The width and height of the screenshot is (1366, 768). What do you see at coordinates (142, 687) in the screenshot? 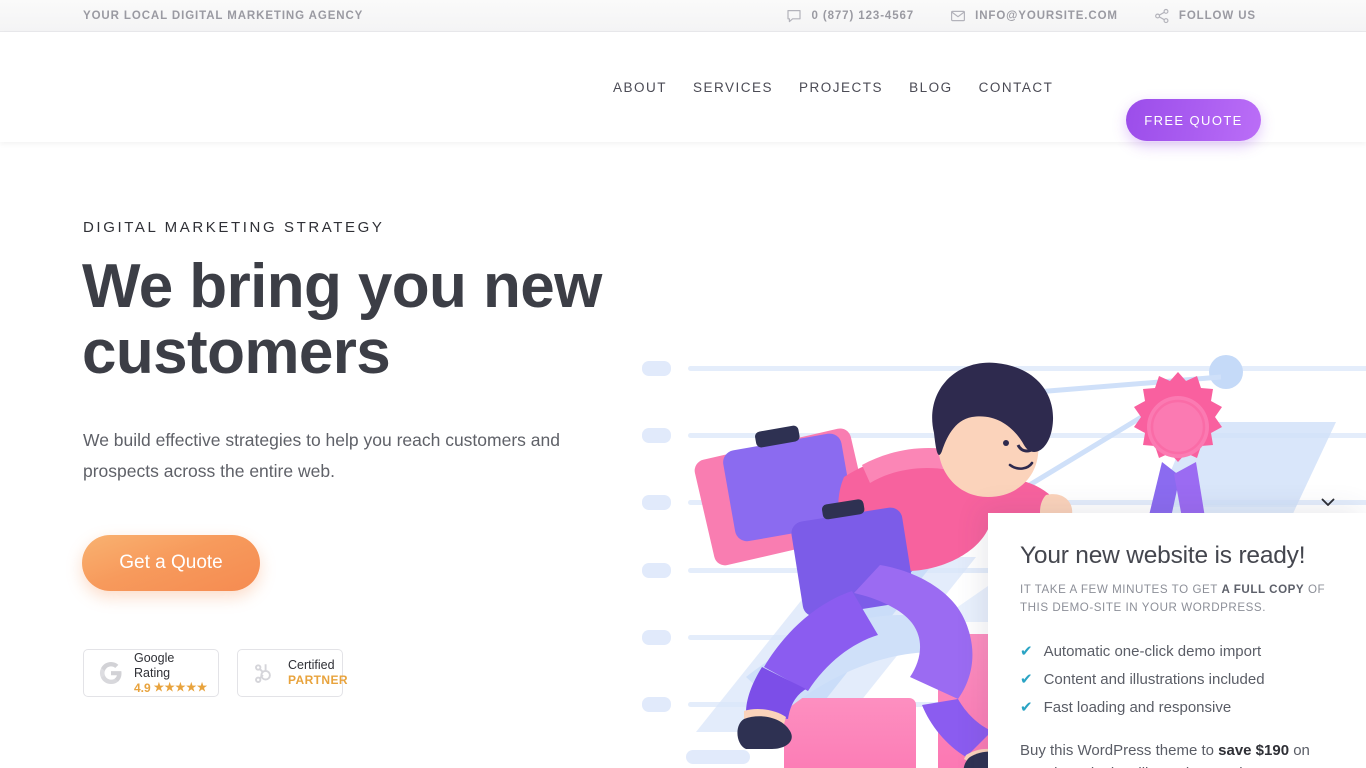
I see `rating-value: 4.9` at bounding box center [142, 687].